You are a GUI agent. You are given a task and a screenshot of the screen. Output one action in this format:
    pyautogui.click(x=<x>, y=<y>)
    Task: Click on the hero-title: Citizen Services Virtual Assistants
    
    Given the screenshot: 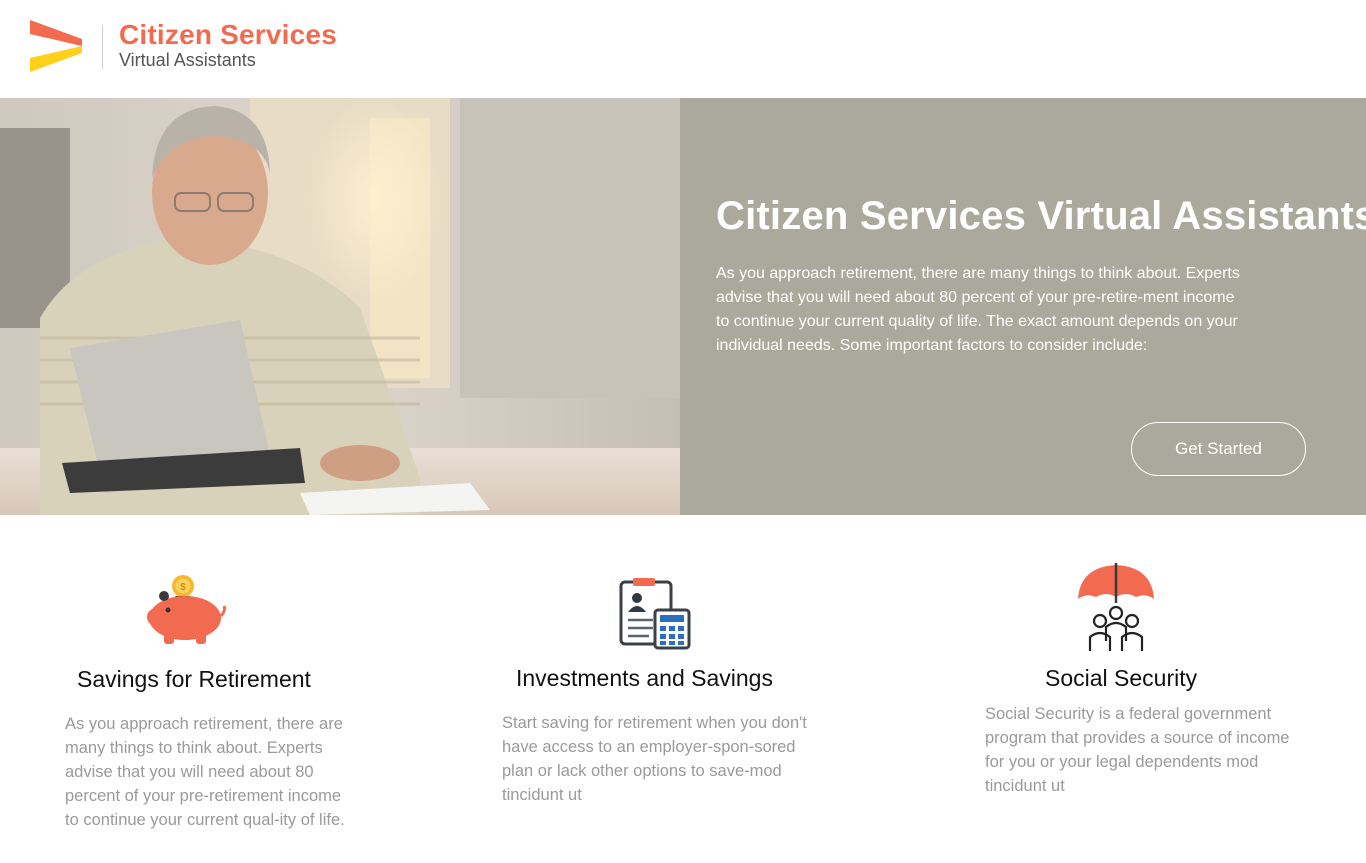 What is the action you would take?
    pyautogui.click(x=1041, y=216)
    